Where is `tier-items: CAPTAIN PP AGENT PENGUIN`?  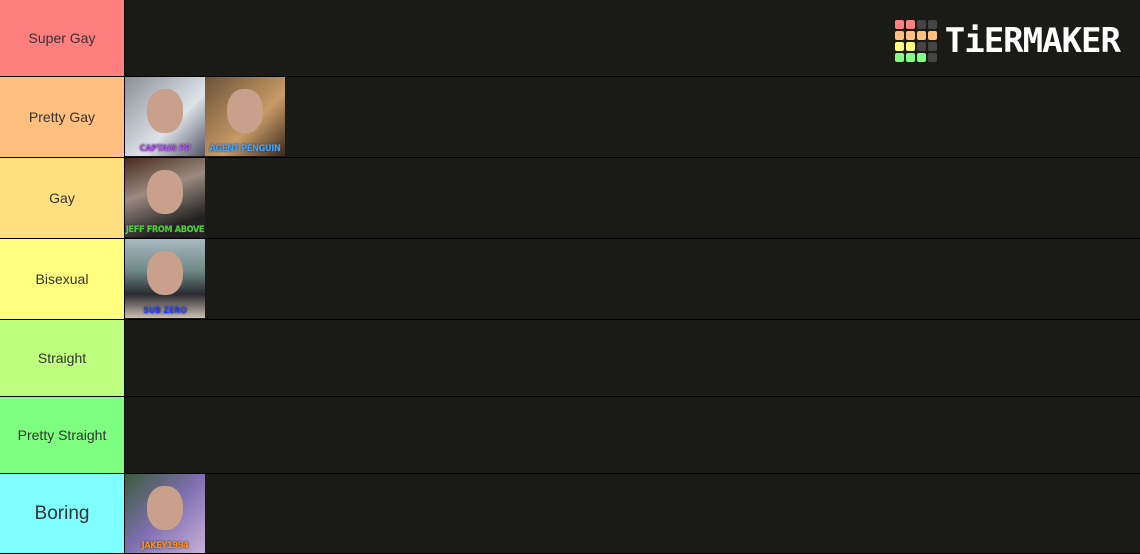 tier-items: CAPTAIN PP AGENT PENGUIN is located at coordinates (632, 117).